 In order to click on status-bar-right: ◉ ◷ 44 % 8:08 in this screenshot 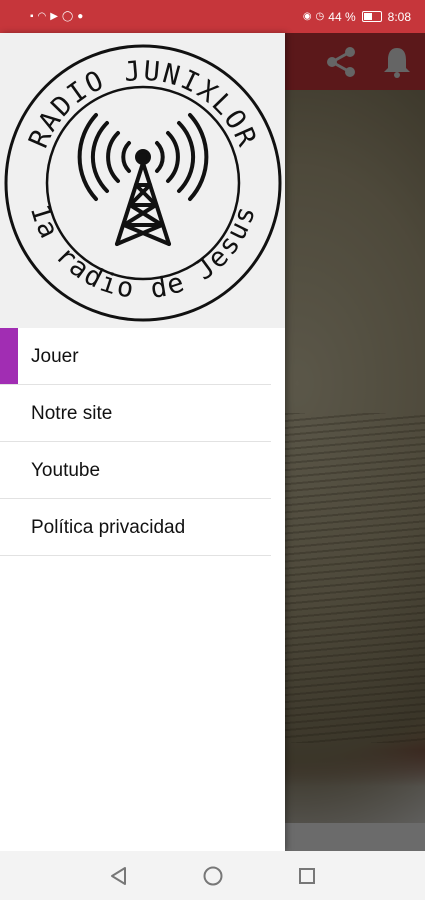, I will do `click(357, 17)`.